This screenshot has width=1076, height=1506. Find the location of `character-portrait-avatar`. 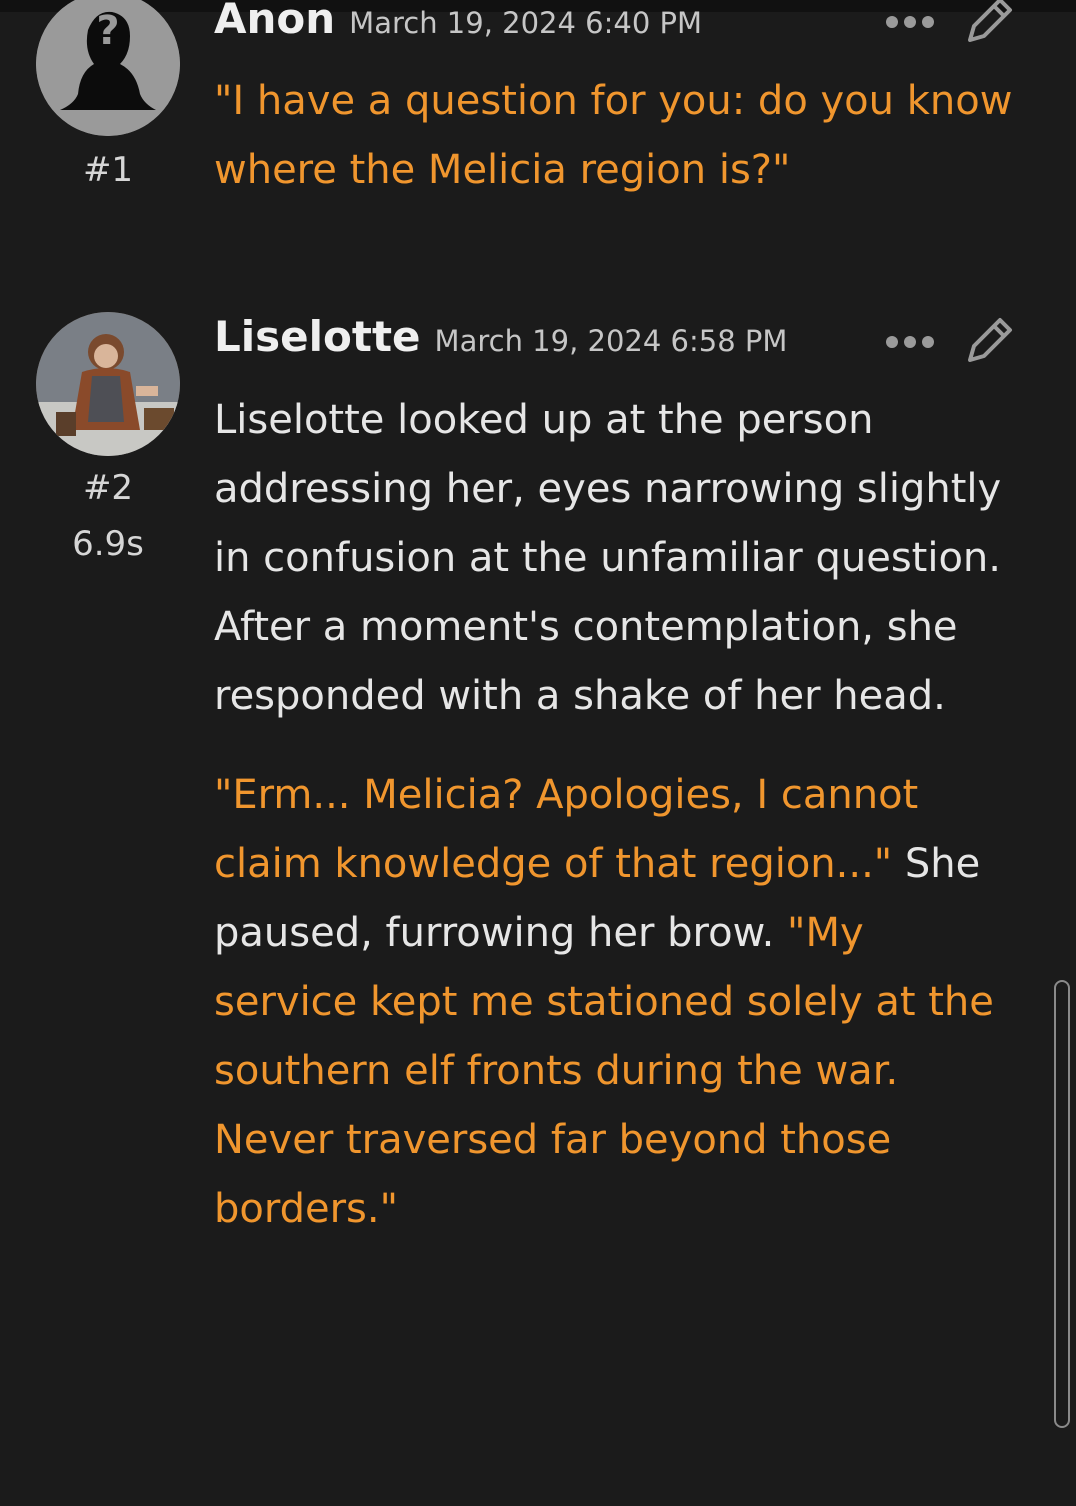

character-portrait-avatar is located at coordinates (108, 384).